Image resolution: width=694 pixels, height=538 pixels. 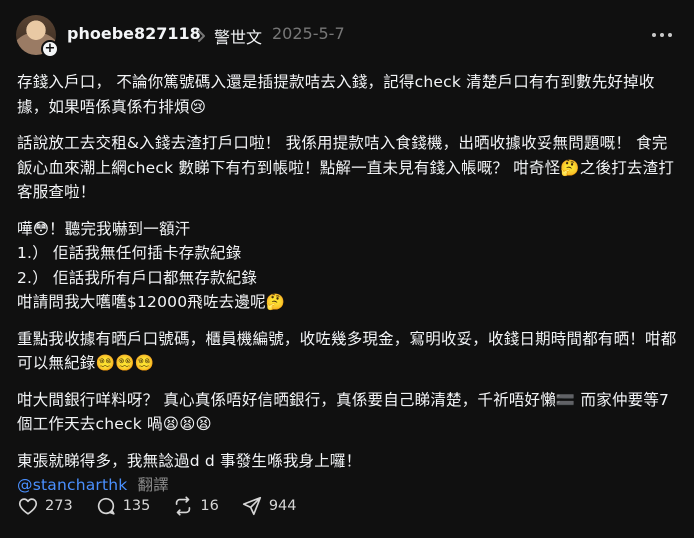 I want to click on send-icon, so click(x=251, y=506).